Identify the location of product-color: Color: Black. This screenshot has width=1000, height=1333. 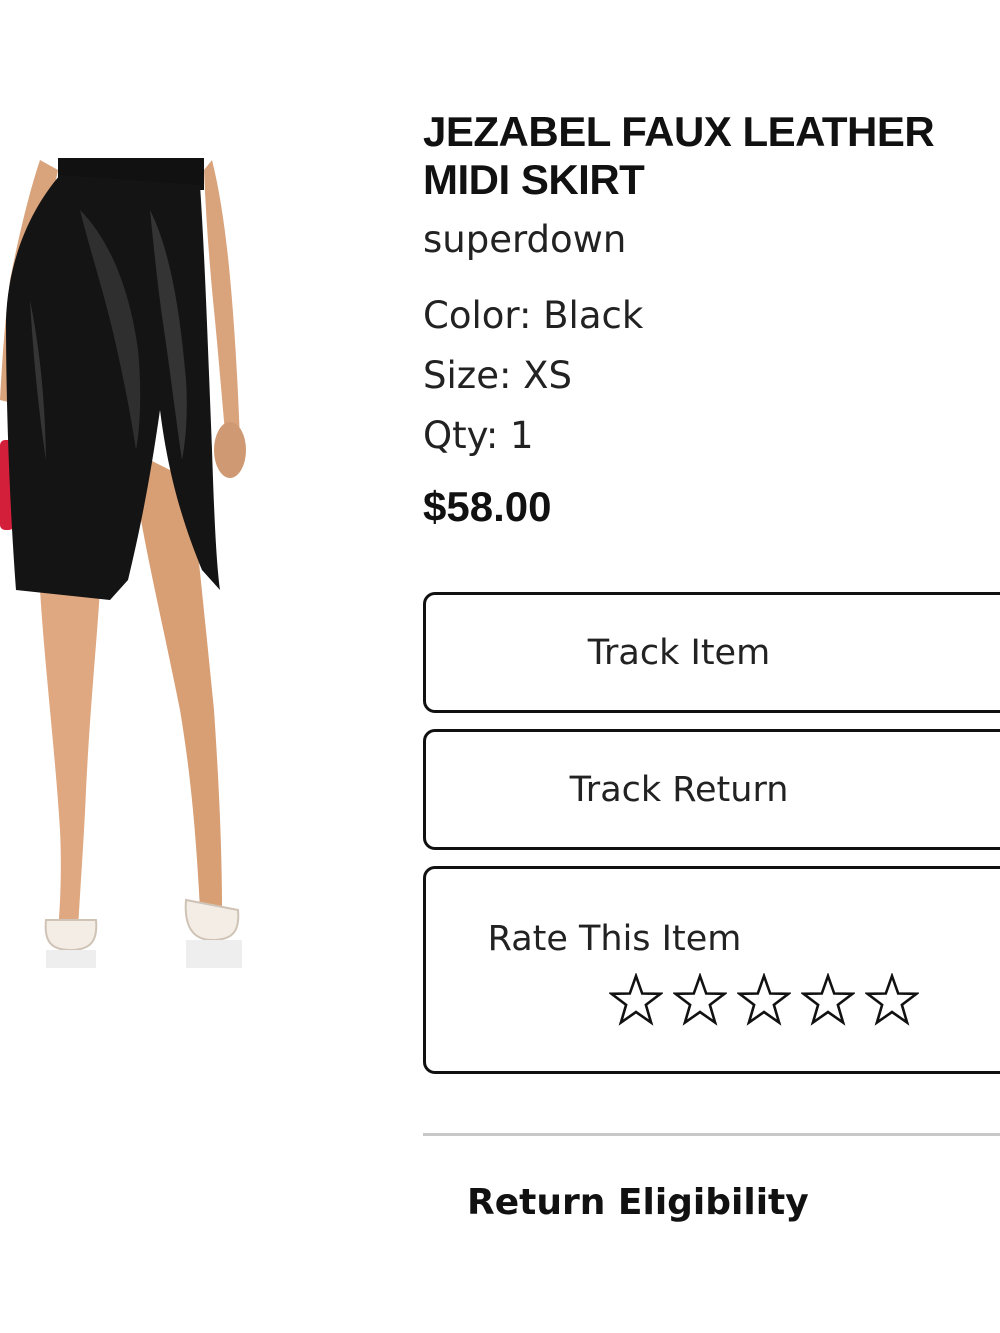
(533, 315).